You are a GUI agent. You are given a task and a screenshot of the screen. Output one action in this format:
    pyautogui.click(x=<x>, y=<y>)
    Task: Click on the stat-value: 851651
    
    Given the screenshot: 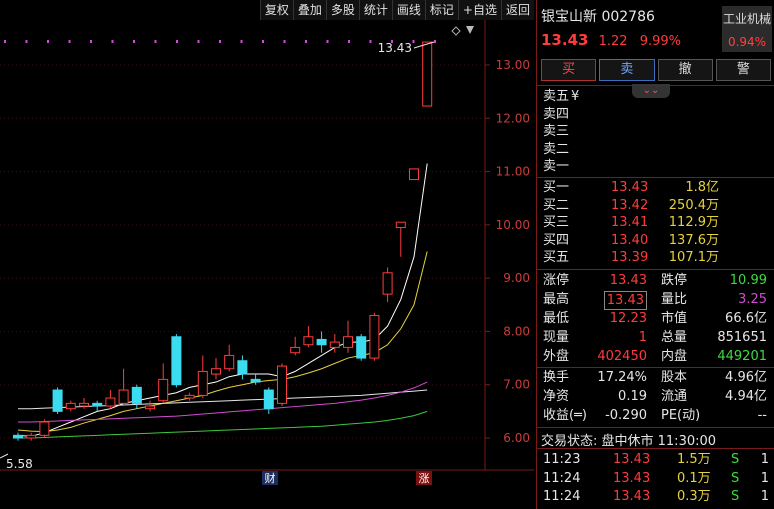 What is the action you would take?
    pyautogui.click(x=742, y=337)
    